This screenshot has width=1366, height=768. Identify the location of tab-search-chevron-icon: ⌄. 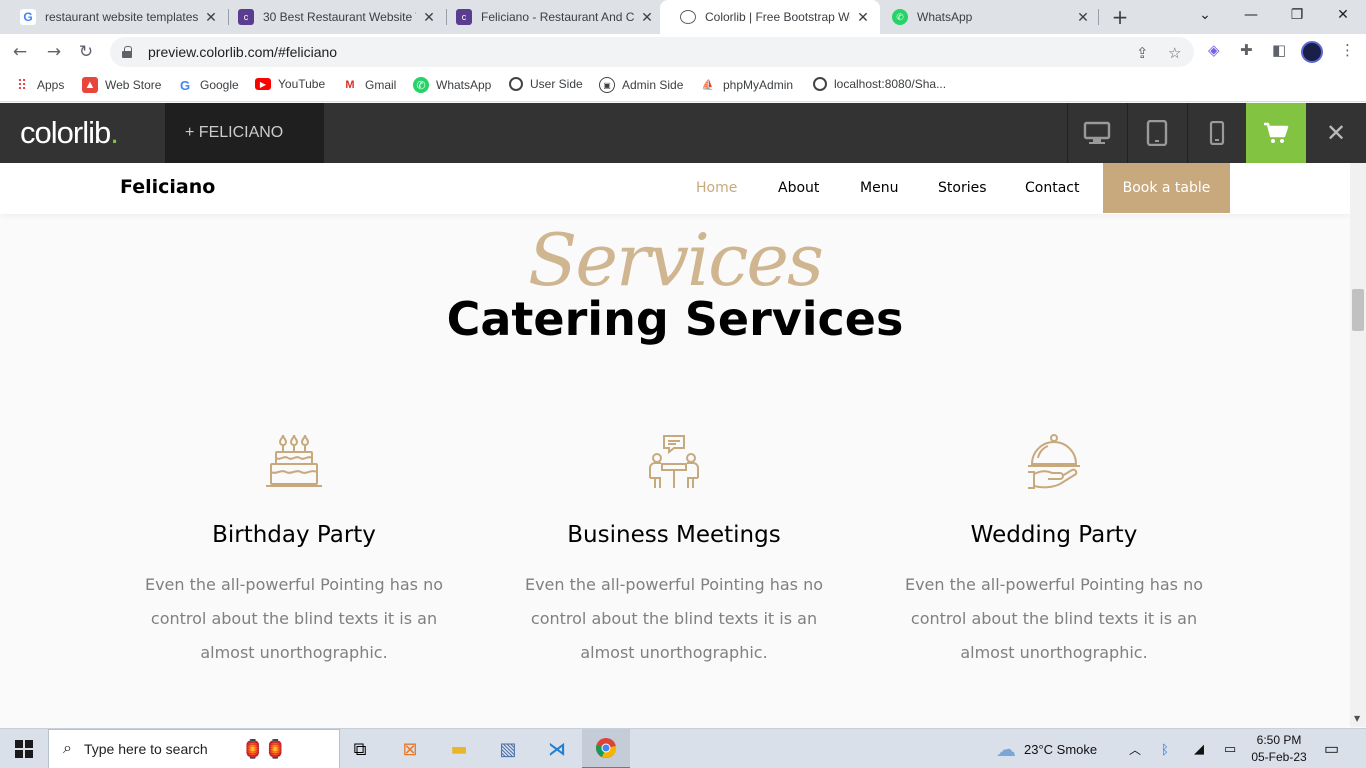
(1205, 15).